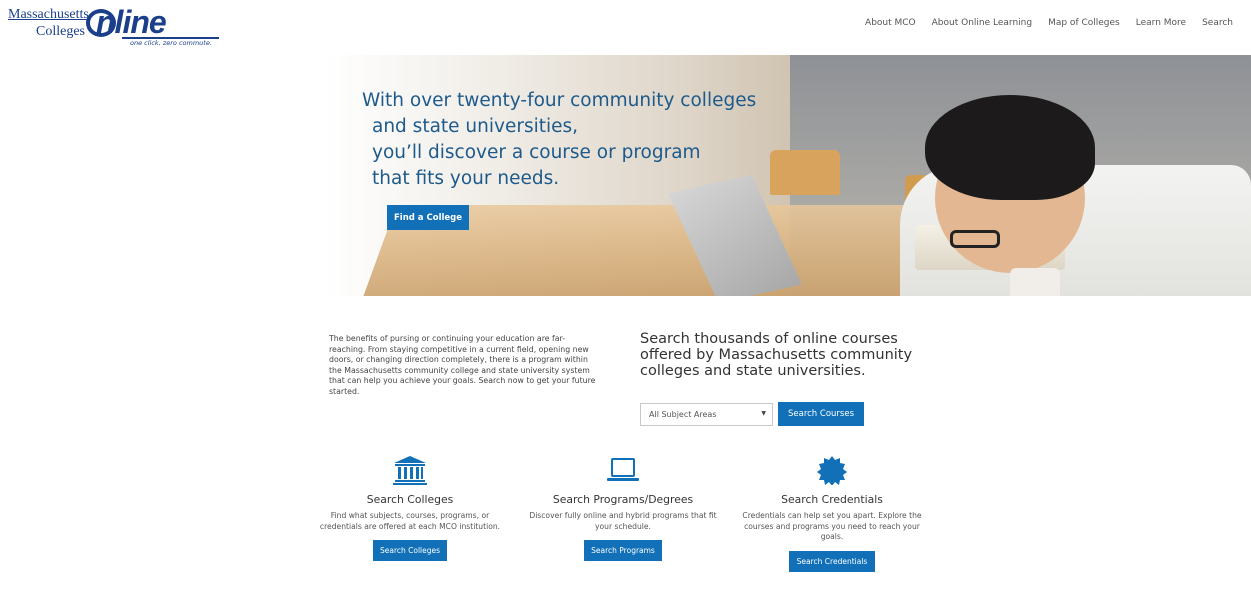 The image size is (1251, 596). Describe the element at coordinates (1161, 23) in the screenshot. I see `nav-learn-more: Learn More` at that location.